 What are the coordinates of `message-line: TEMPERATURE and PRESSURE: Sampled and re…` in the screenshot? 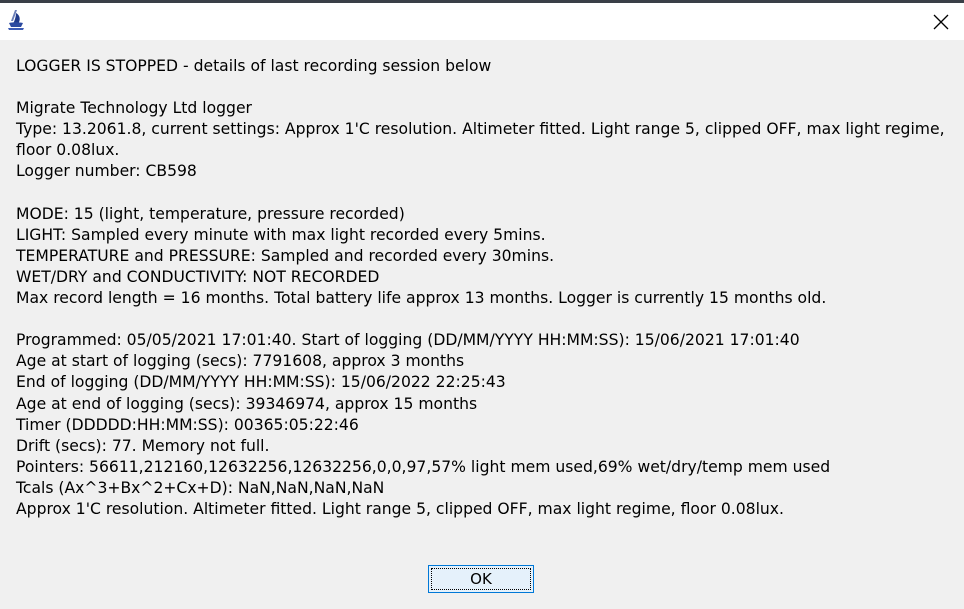 It's located at (285, 255).